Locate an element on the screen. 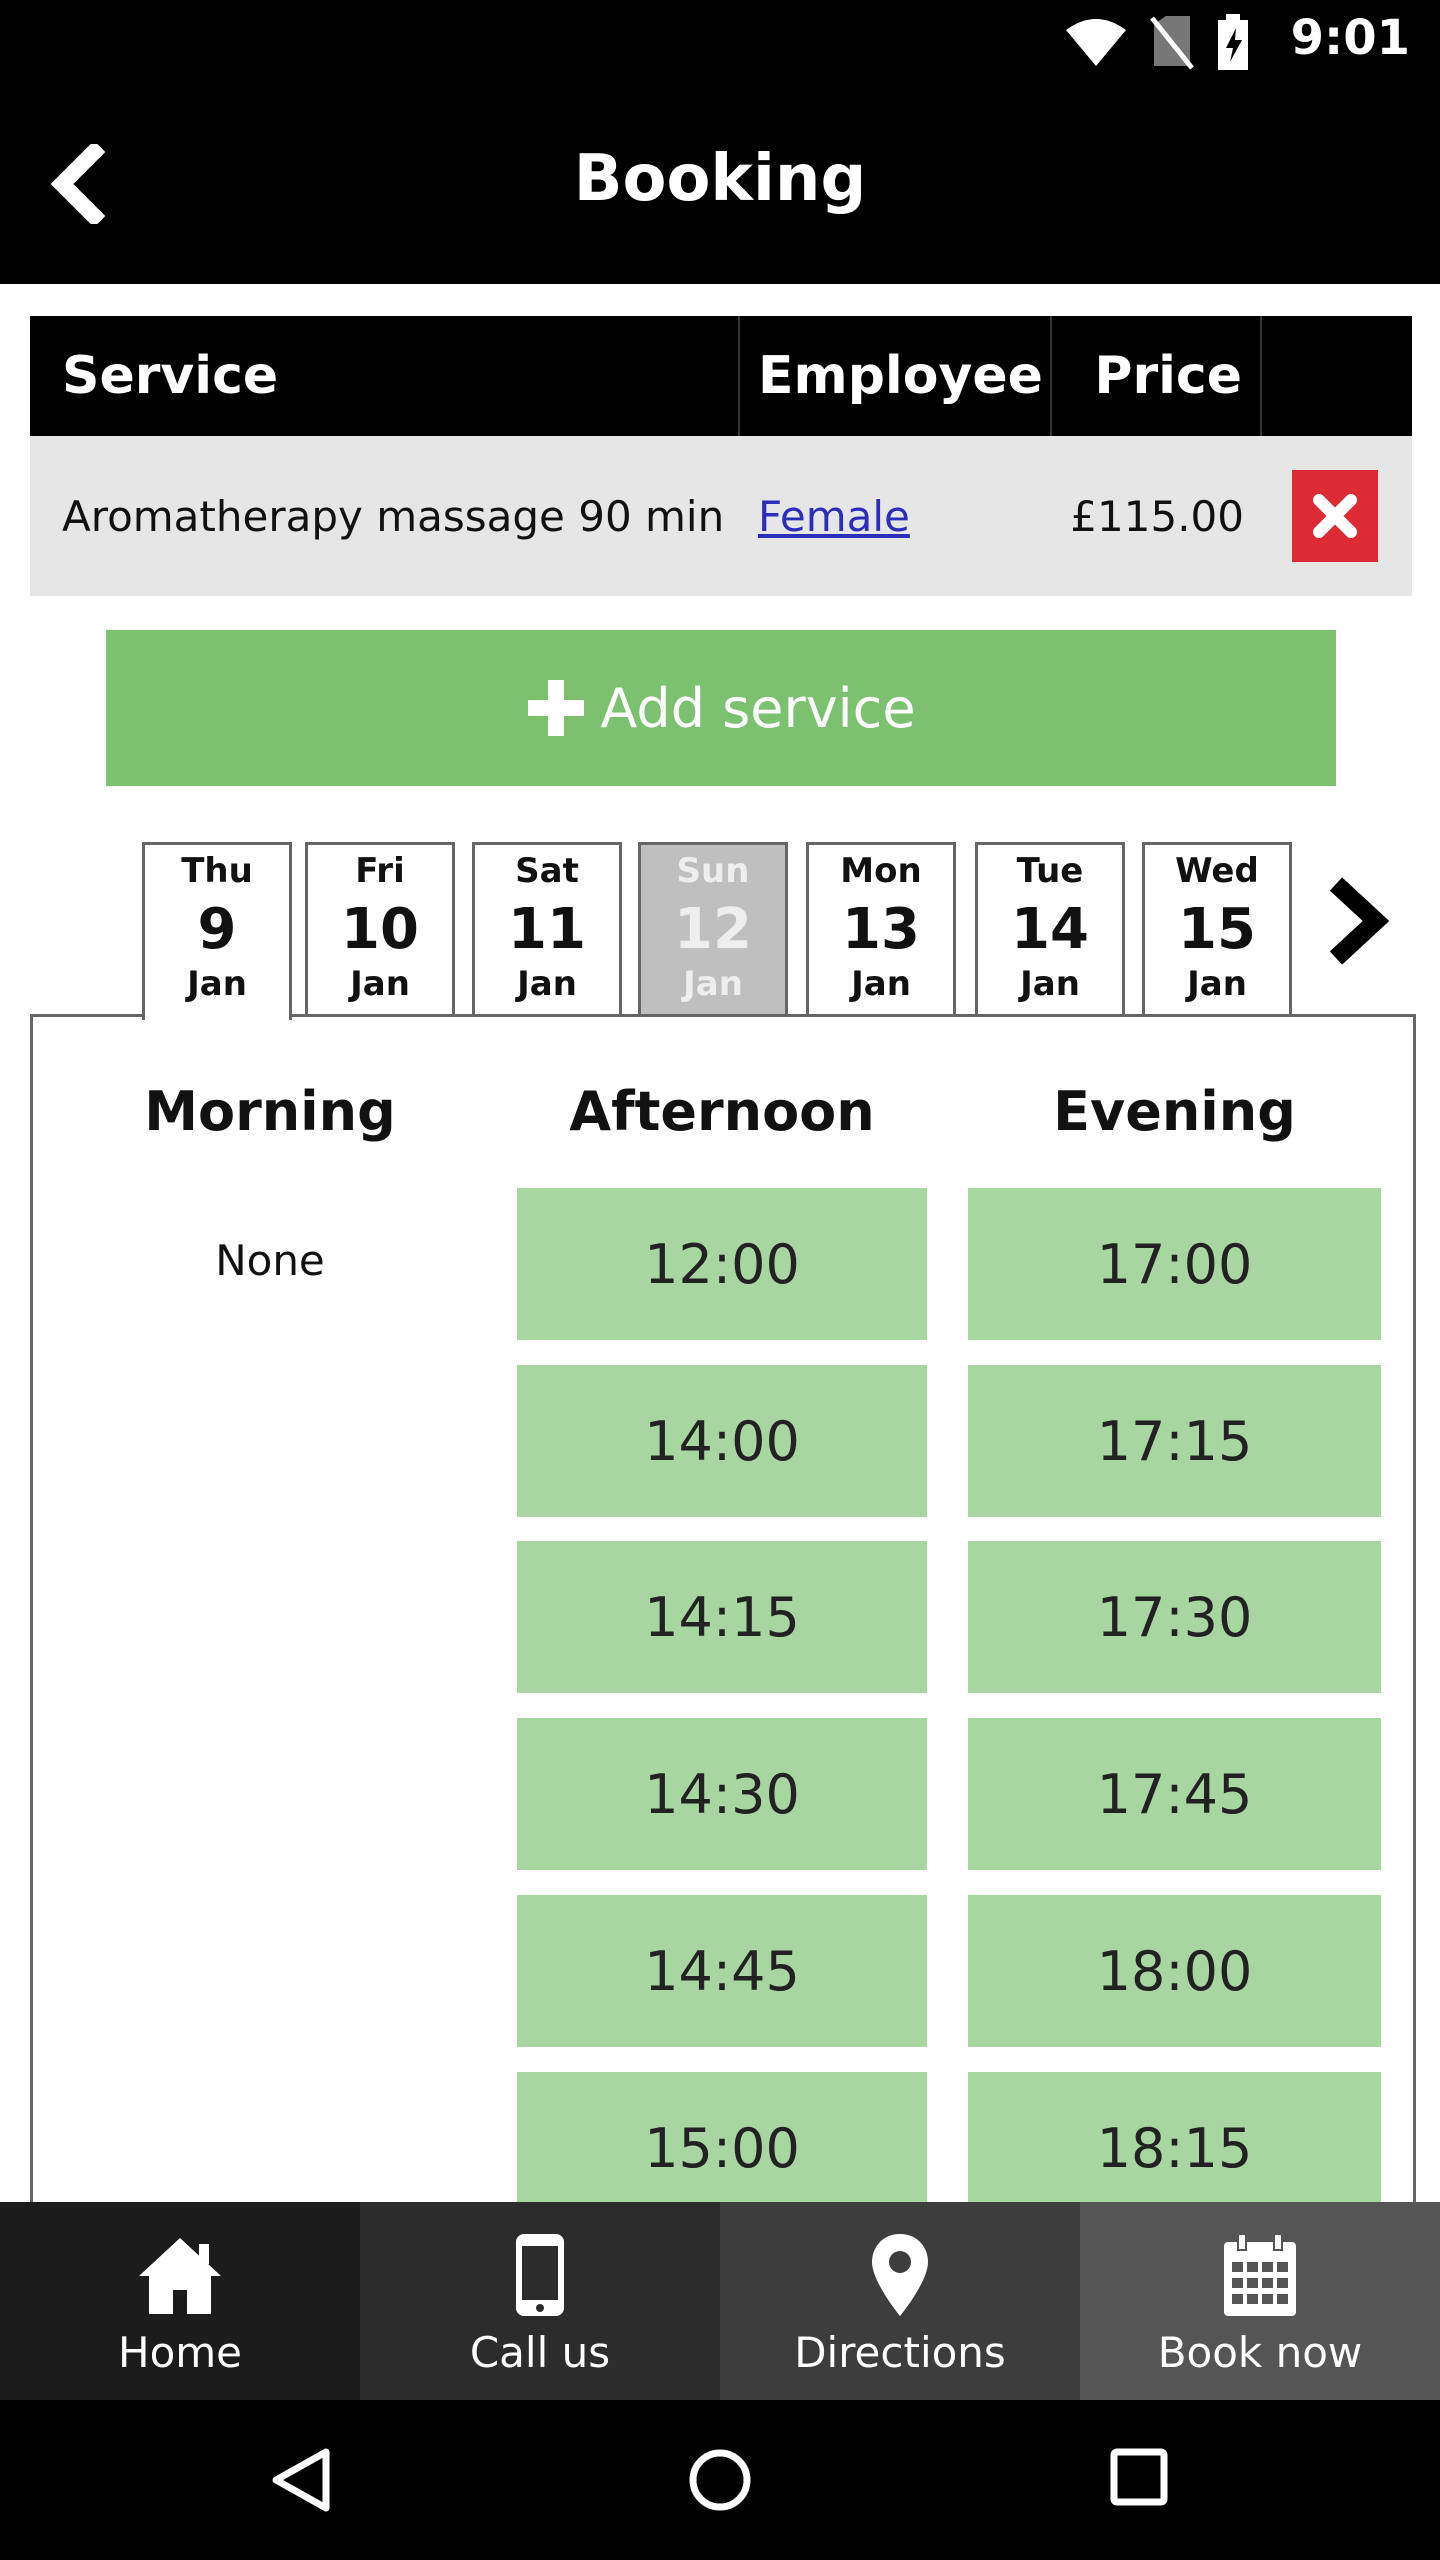 This screenshot has height=2560, width=1440. date-tab-dow: Sun is located at coordinates (713, 871).